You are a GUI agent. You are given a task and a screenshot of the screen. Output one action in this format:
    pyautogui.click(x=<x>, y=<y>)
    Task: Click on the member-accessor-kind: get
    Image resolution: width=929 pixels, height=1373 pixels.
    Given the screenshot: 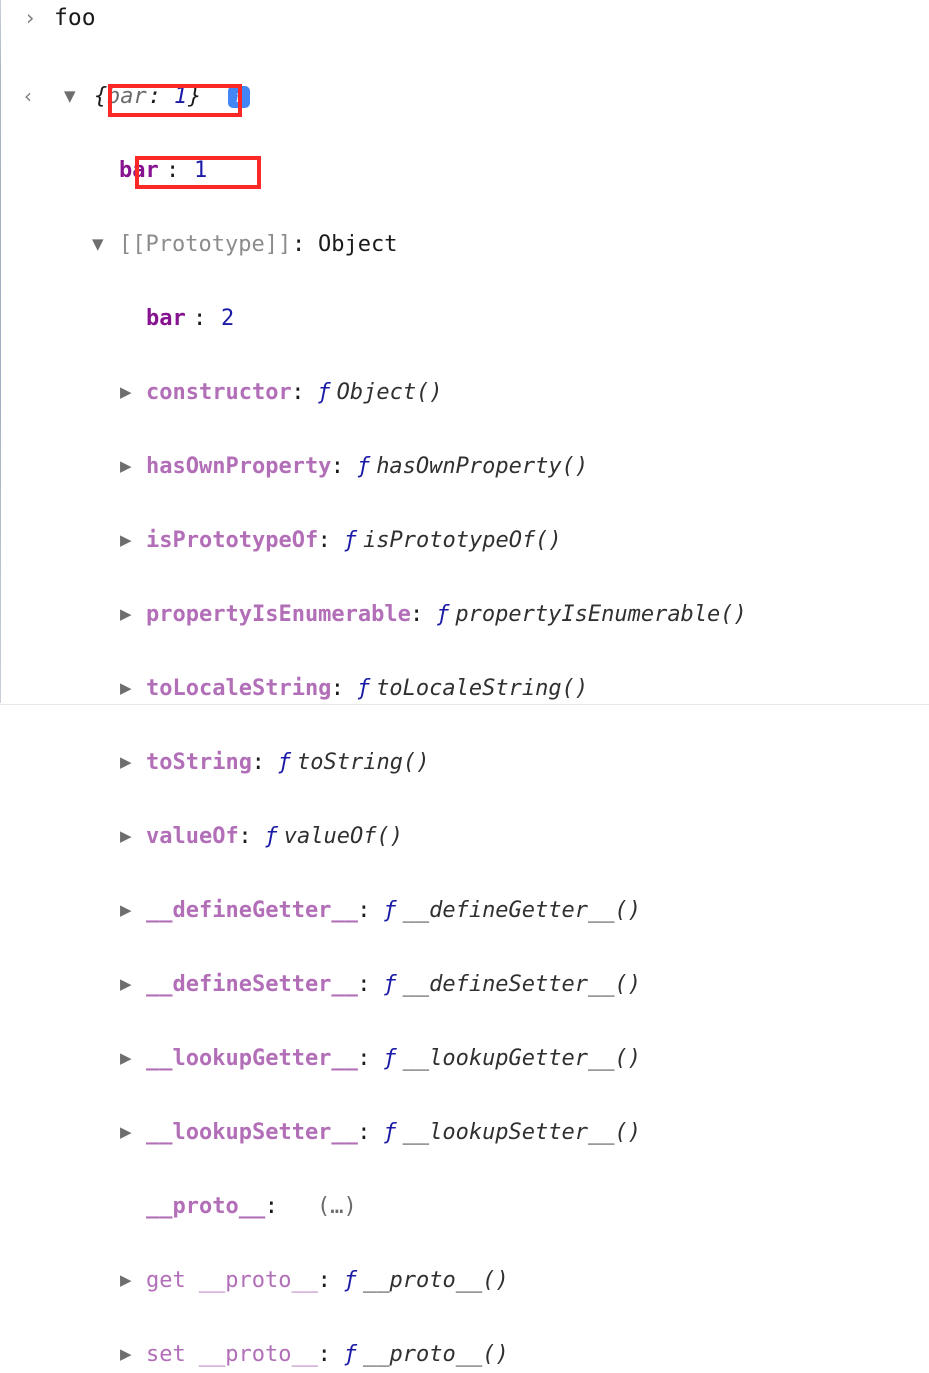 What is the action you would take?
    pyautogui.click(x=166, y=1280)
    